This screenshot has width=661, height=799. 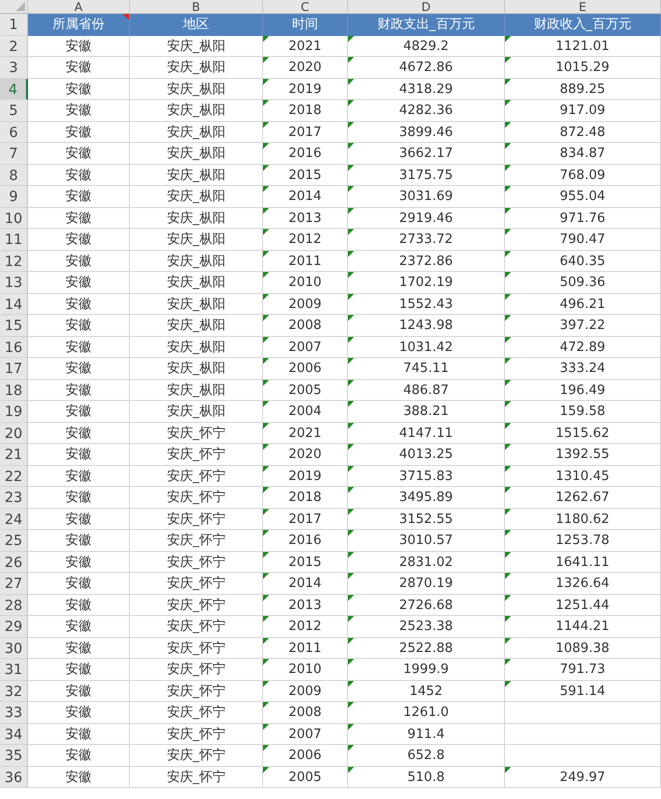 What do you see at coordinates (583, 455) in the screenshot?
I see `table-cell: 1392.55` at bounding box center [583, 455].